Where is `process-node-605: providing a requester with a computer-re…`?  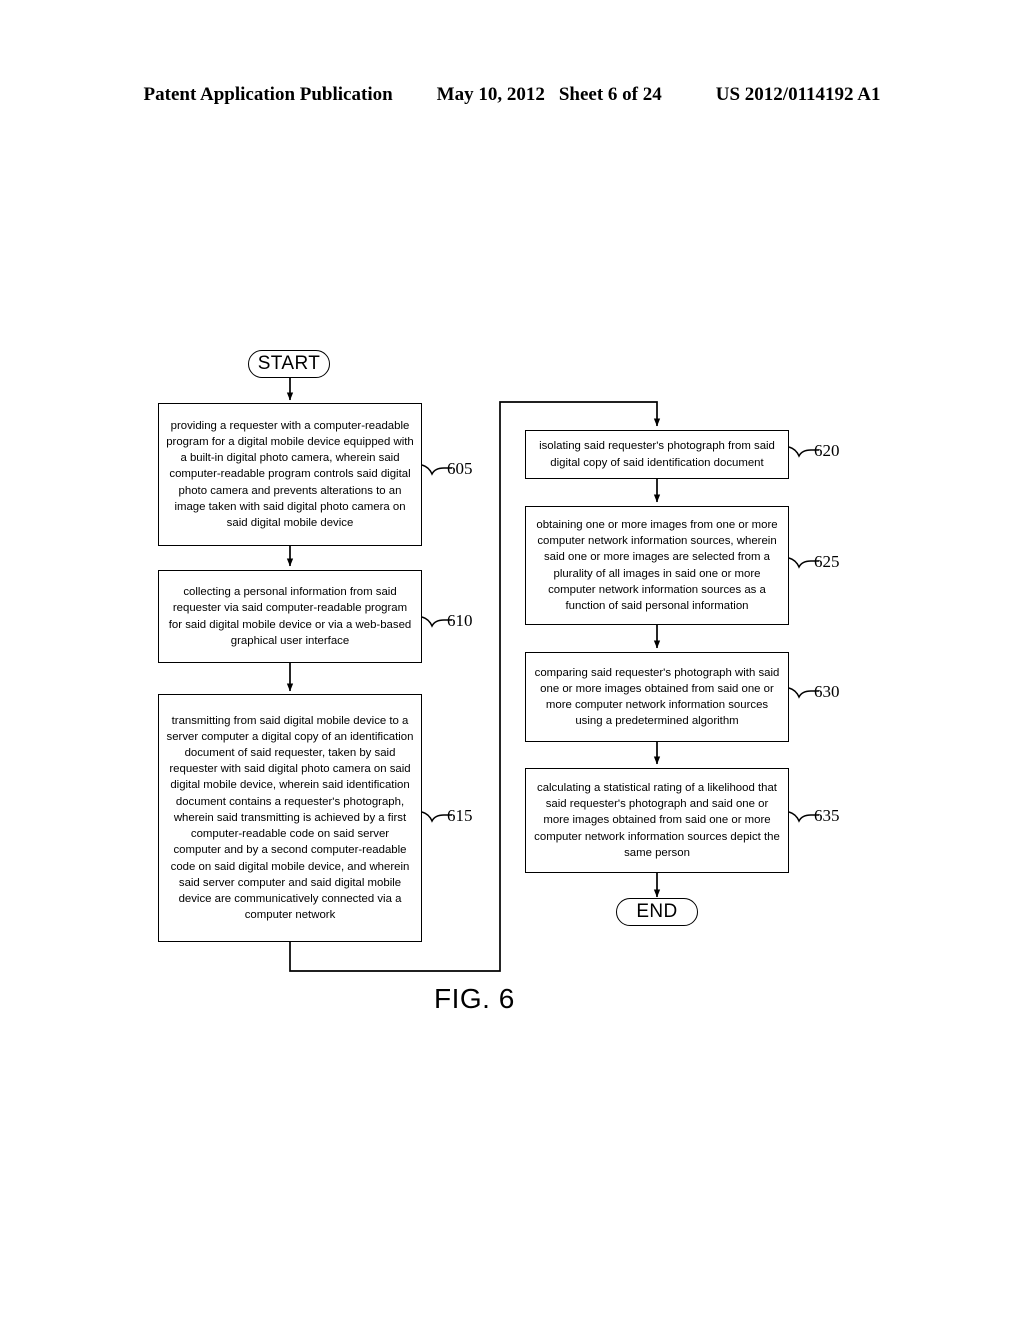
process-node-605: providing a requester with a computer-re… is located at coordinates (290, 474).